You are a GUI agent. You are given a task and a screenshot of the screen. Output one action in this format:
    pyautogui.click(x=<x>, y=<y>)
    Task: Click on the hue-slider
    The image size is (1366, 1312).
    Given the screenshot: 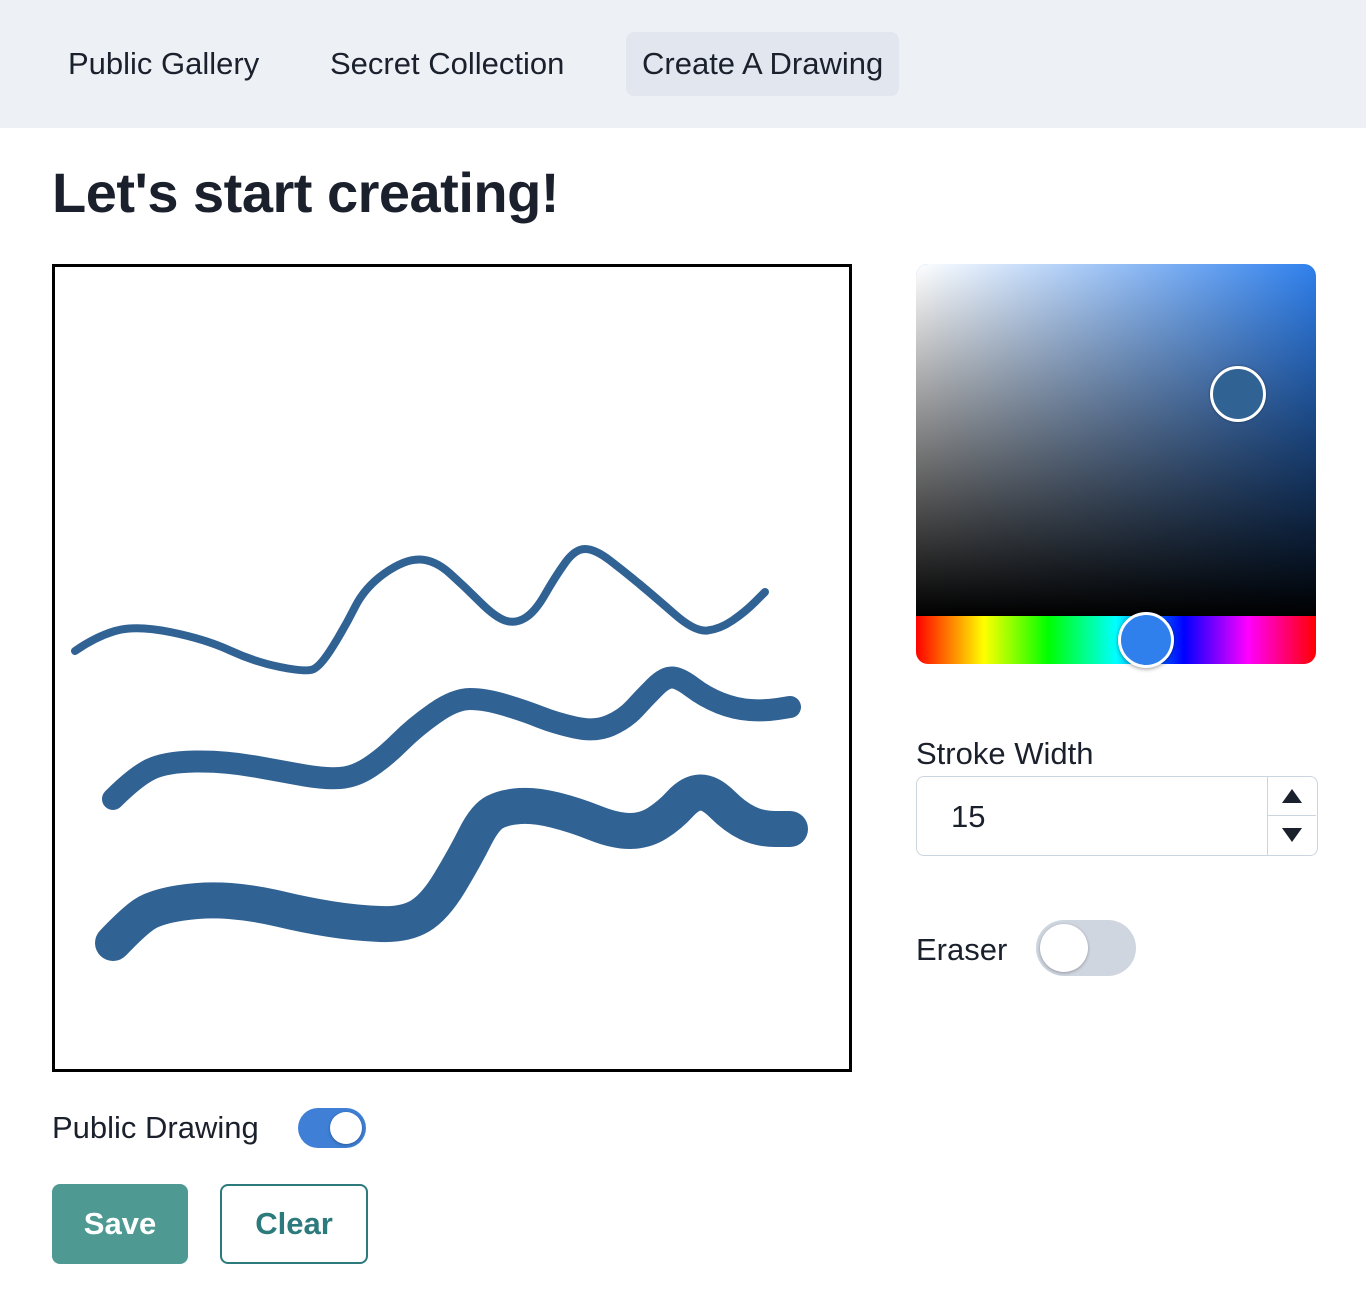 What is the action you would take?
    pyautogui.click(x=1116, y=640)
    